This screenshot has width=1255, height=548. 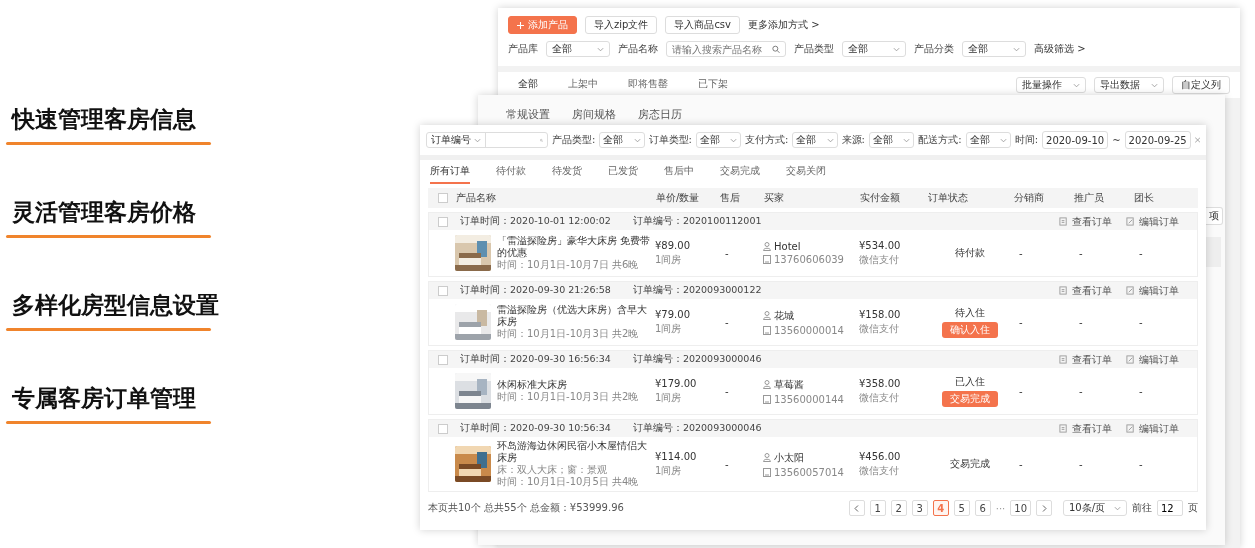 What do you see at coordinates (451, 140) in the screenshot?
I see `search-type-select: 订单编号` at bounding box center [451, 140].